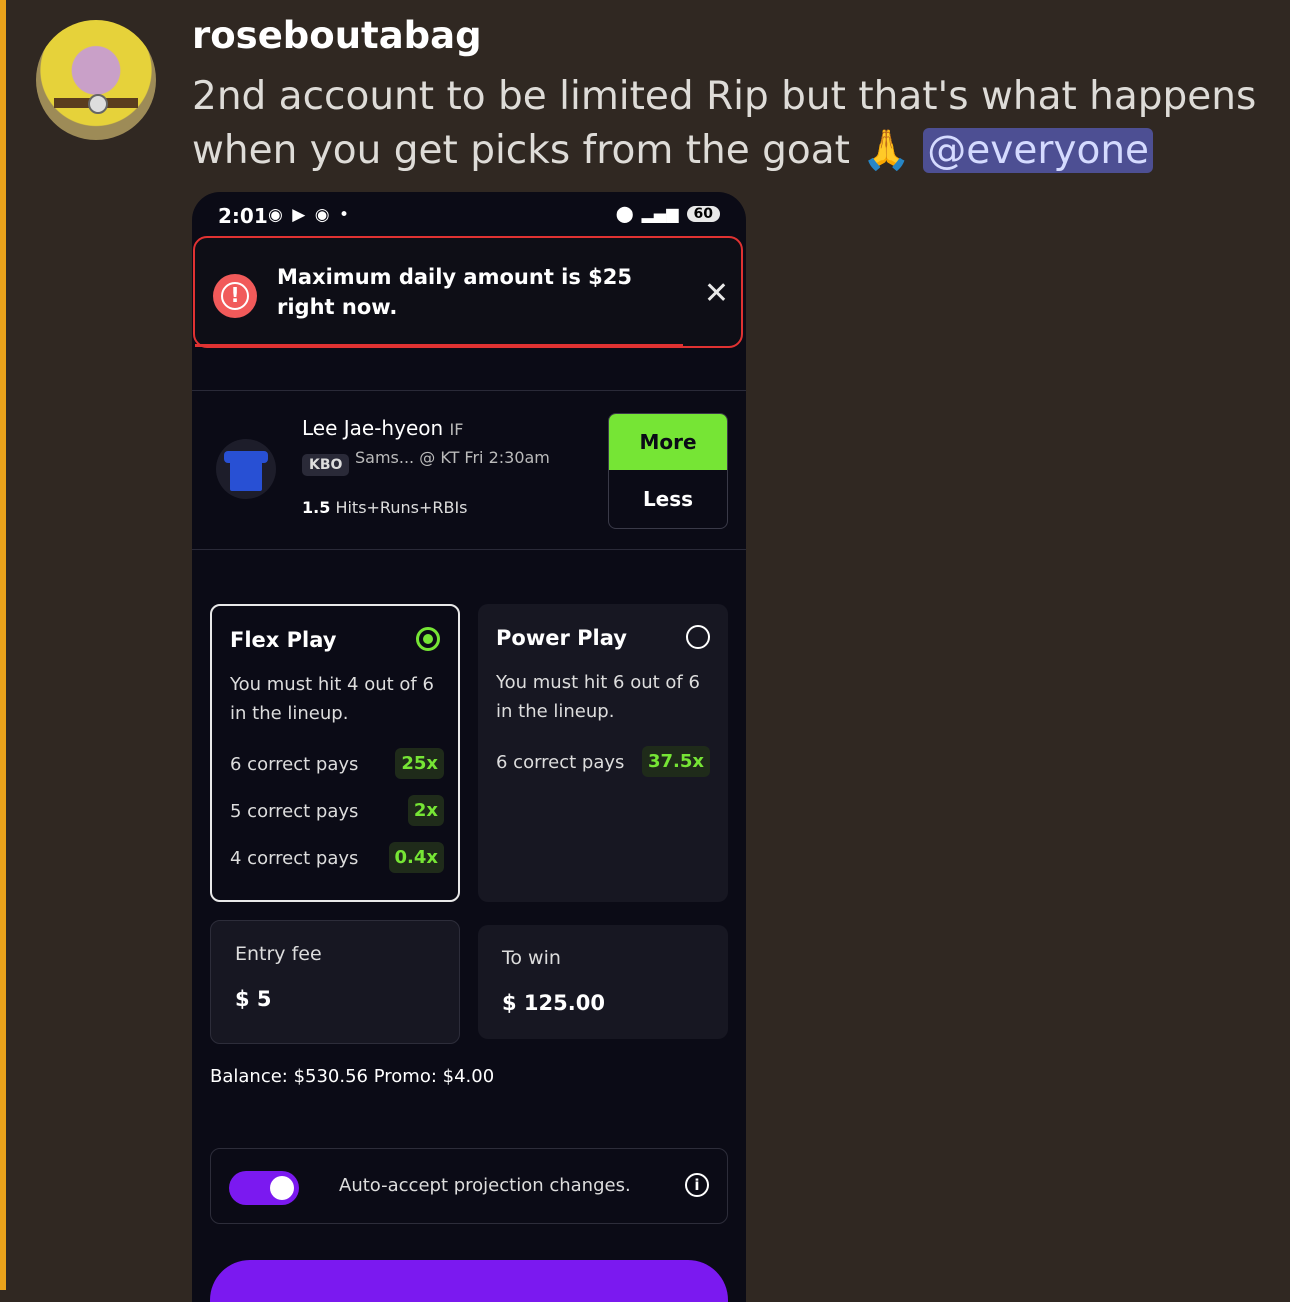 This screenshot has height=1302, width=1290. Describe the element at coordinates (294, 858) in the screenshot. I see `payout-label: 4 correct pays` at that location.